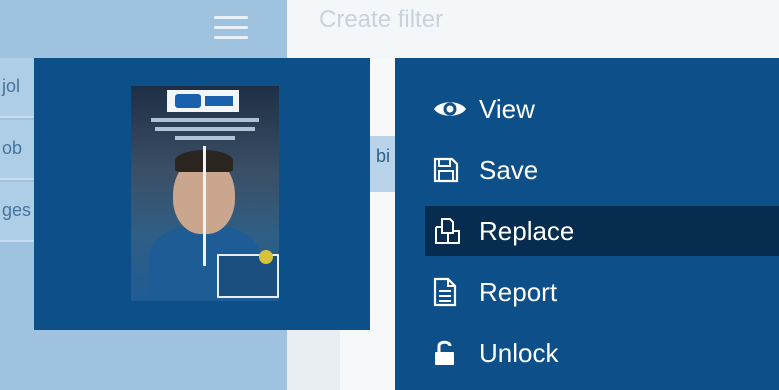 The image size is (779, 390). I want to click on sidebar-item-label: ob, so click(12, 148).